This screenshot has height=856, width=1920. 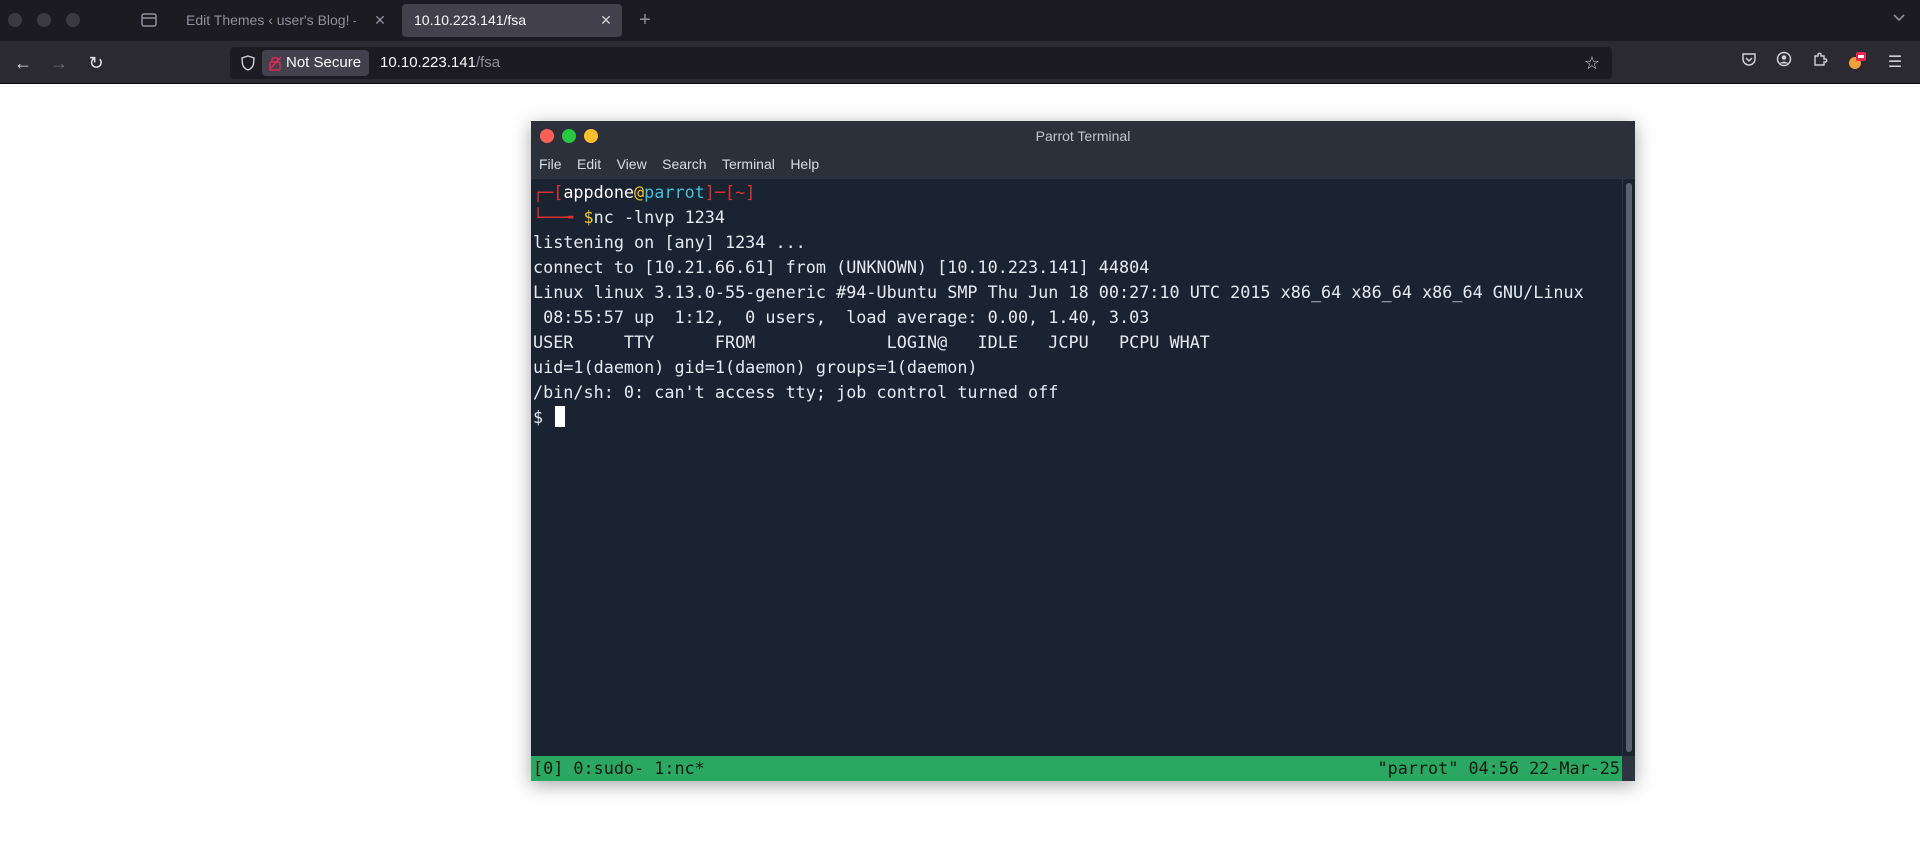 What do you see at coordinates (324, 62) in the screenshot?
I see `not-secure-label: Not Secure` at bounding box center [324, 62].